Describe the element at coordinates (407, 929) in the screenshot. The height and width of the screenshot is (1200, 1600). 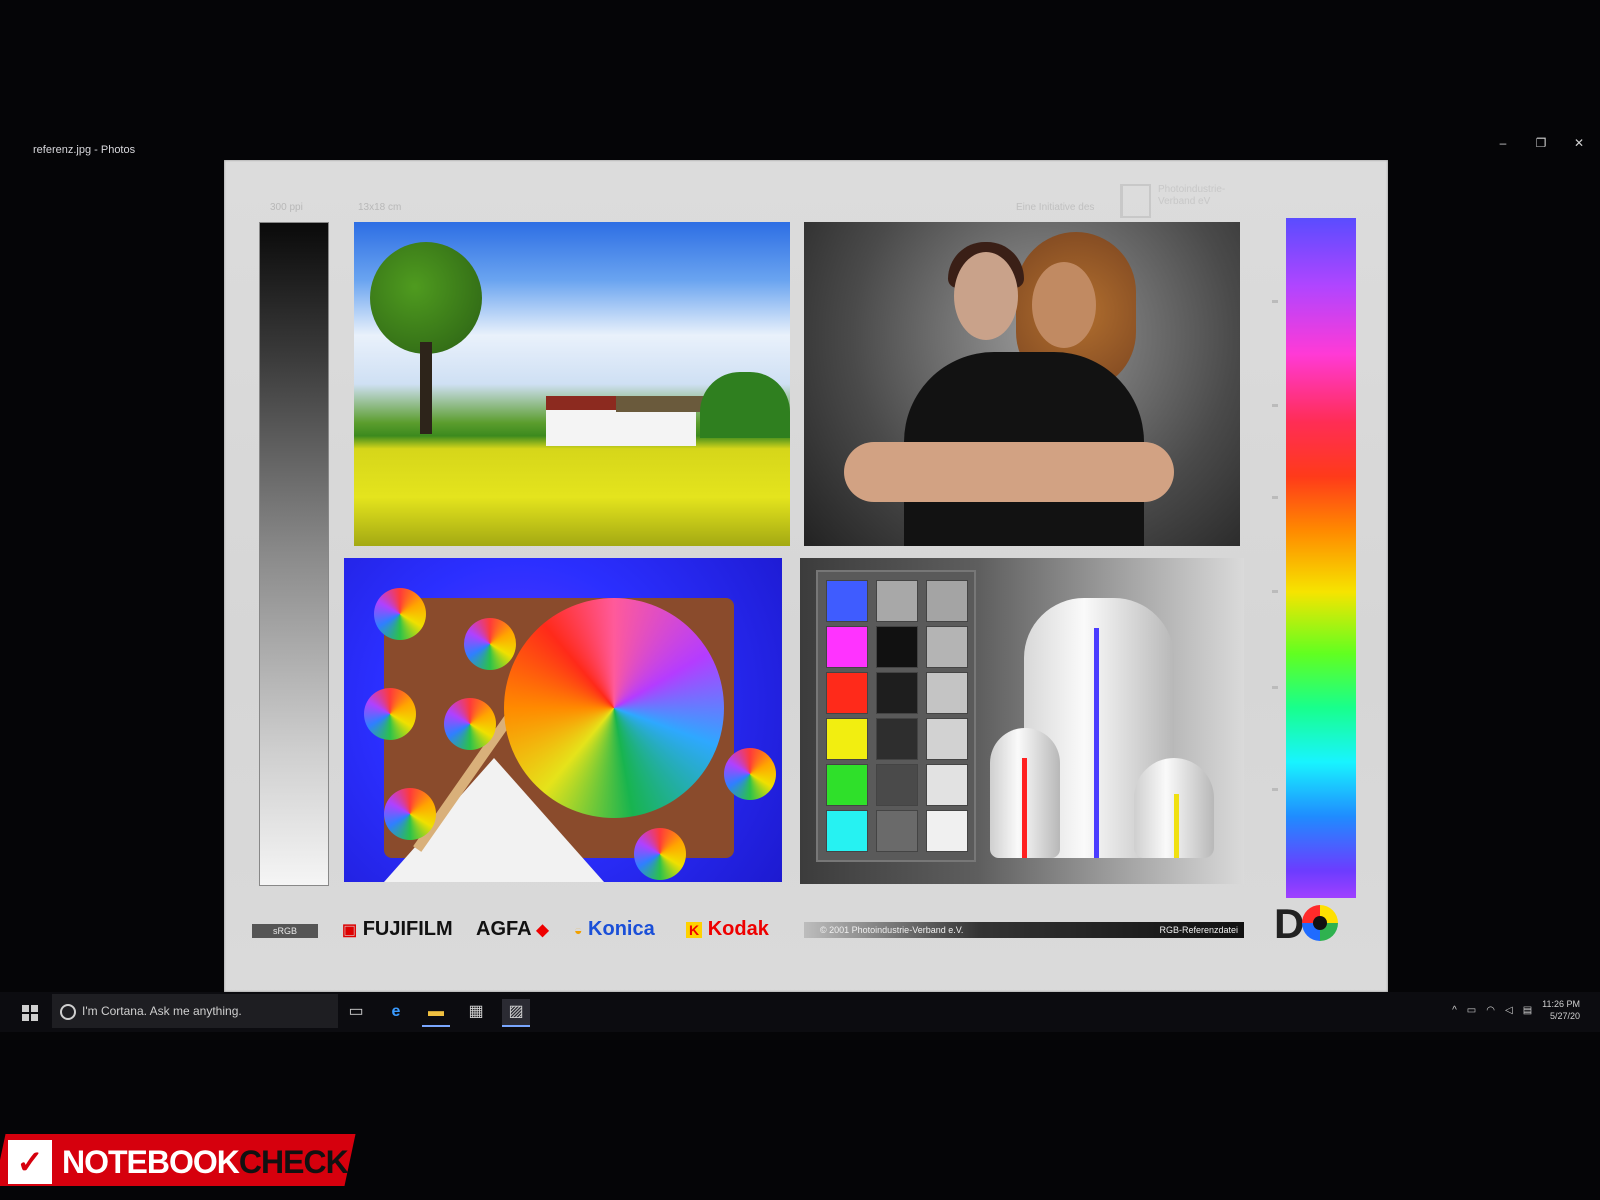
I see `fujifilm-text: FUJIFILM` at that location.